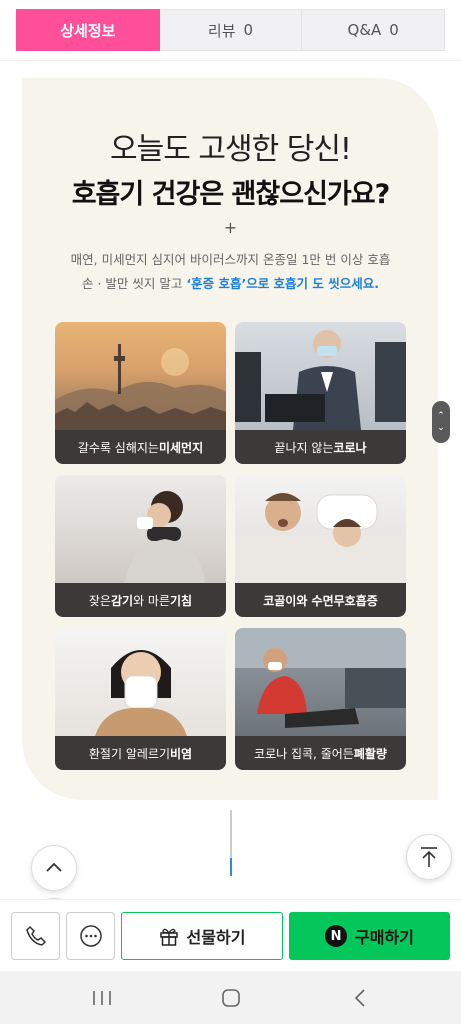 This screenshot has width=461, height=1024. Describe the element at coordinates (441, 416) in the screenshot. I see `scroll-handle-up-icon: ⌃` at that location.